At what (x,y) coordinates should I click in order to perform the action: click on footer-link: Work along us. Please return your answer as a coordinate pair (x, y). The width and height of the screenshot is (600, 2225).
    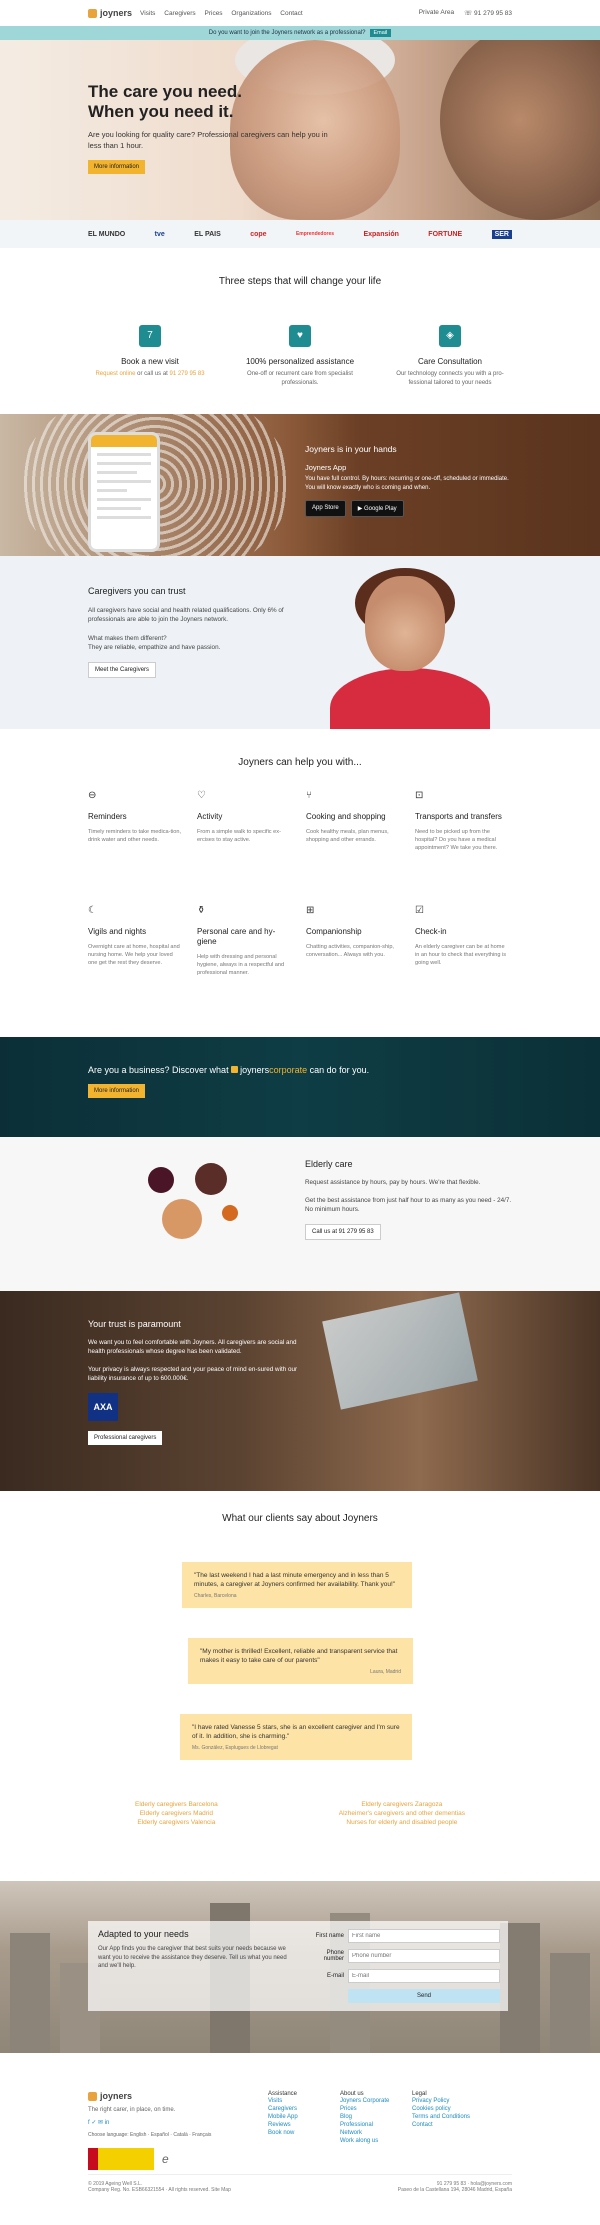
    Looking at the image, I should click on (376, 2141).